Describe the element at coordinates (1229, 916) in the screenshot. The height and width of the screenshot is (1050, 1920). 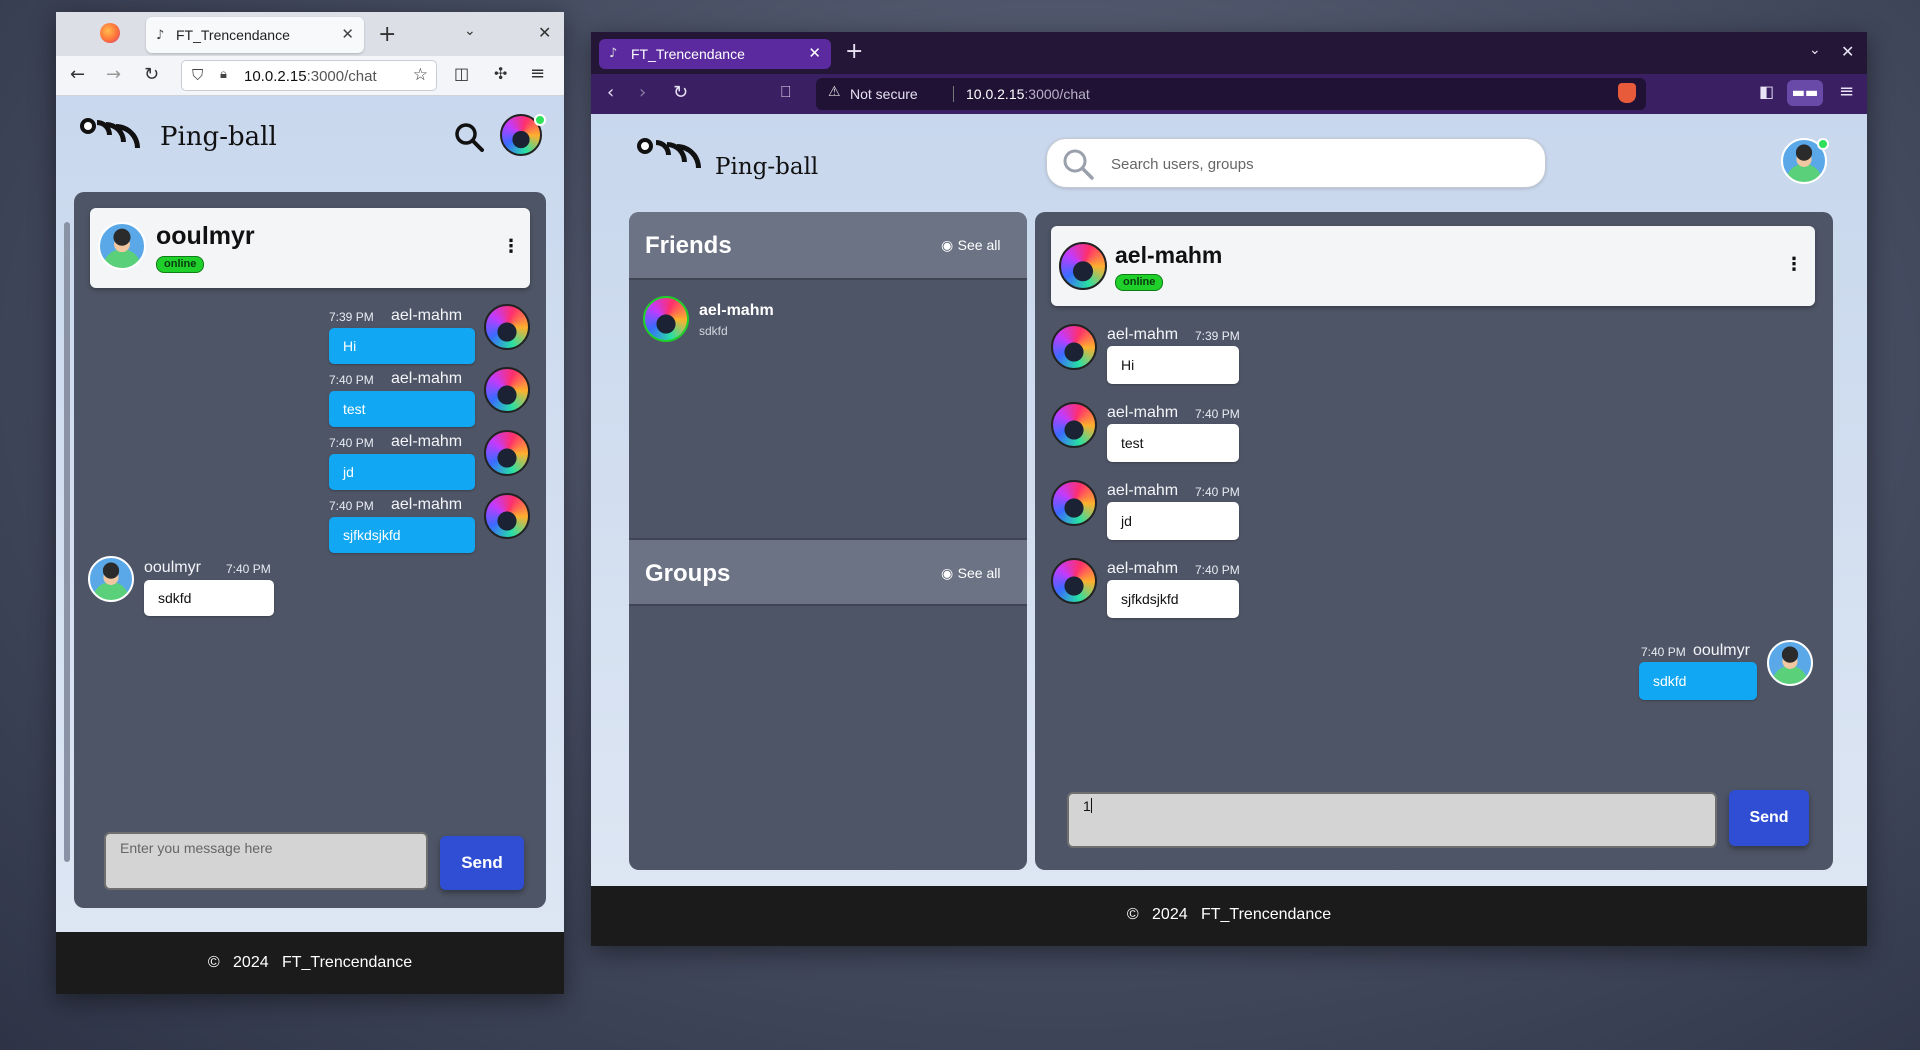
I see `right-footer: © 2024 FT_Trencendance` at that location.